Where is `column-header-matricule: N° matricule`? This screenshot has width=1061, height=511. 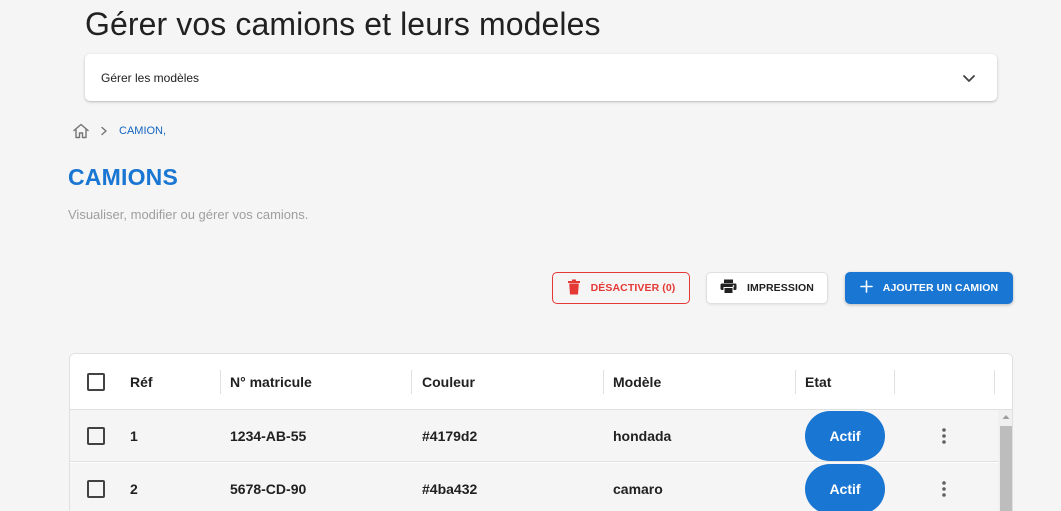 column-header-matricule: N° matricule is located at coordinates (271, 382).